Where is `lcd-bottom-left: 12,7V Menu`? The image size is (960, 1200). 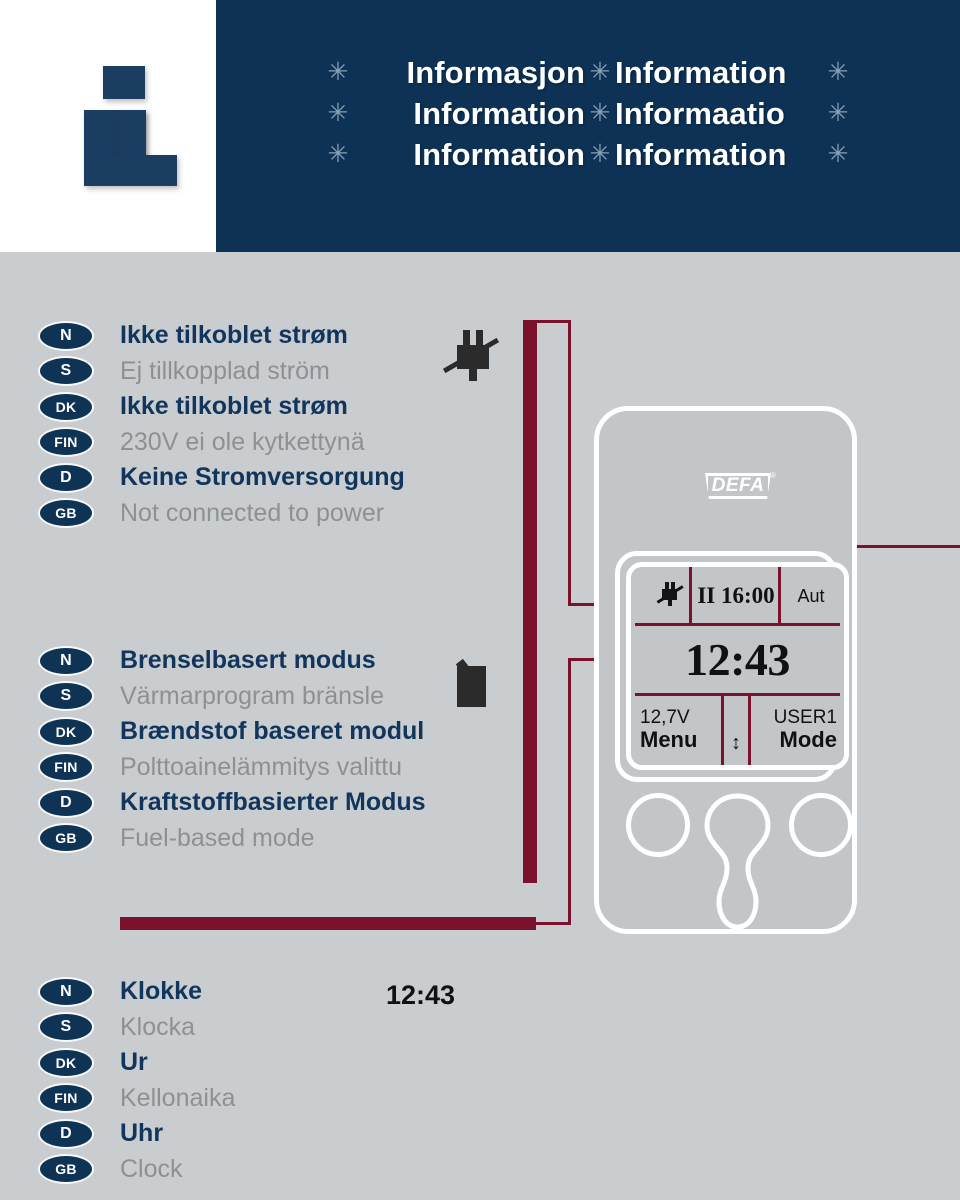 lcd-bottom-left: 12,7V Menu is located at coordinates (679, 730).